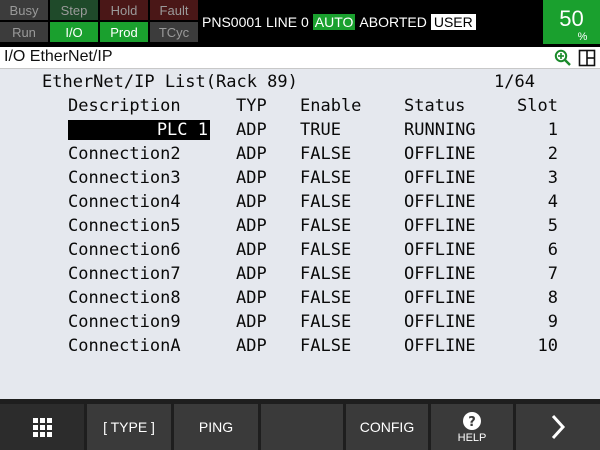 This screenshot has width=600, height=450. I want to click on table-row: Connection4 ADP FALSE OFFLINE 4, so click(300, 204).